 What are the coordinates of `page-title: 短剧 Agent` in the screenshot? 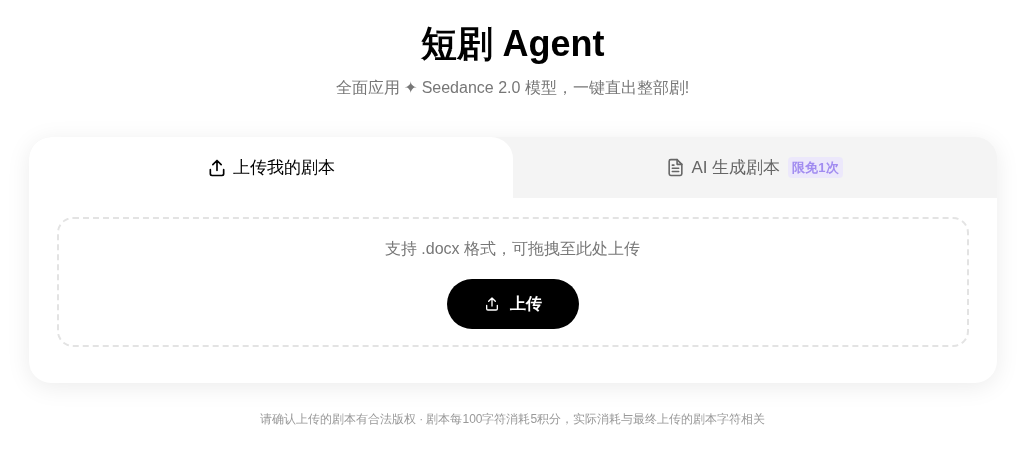 It's located at (512, 44).